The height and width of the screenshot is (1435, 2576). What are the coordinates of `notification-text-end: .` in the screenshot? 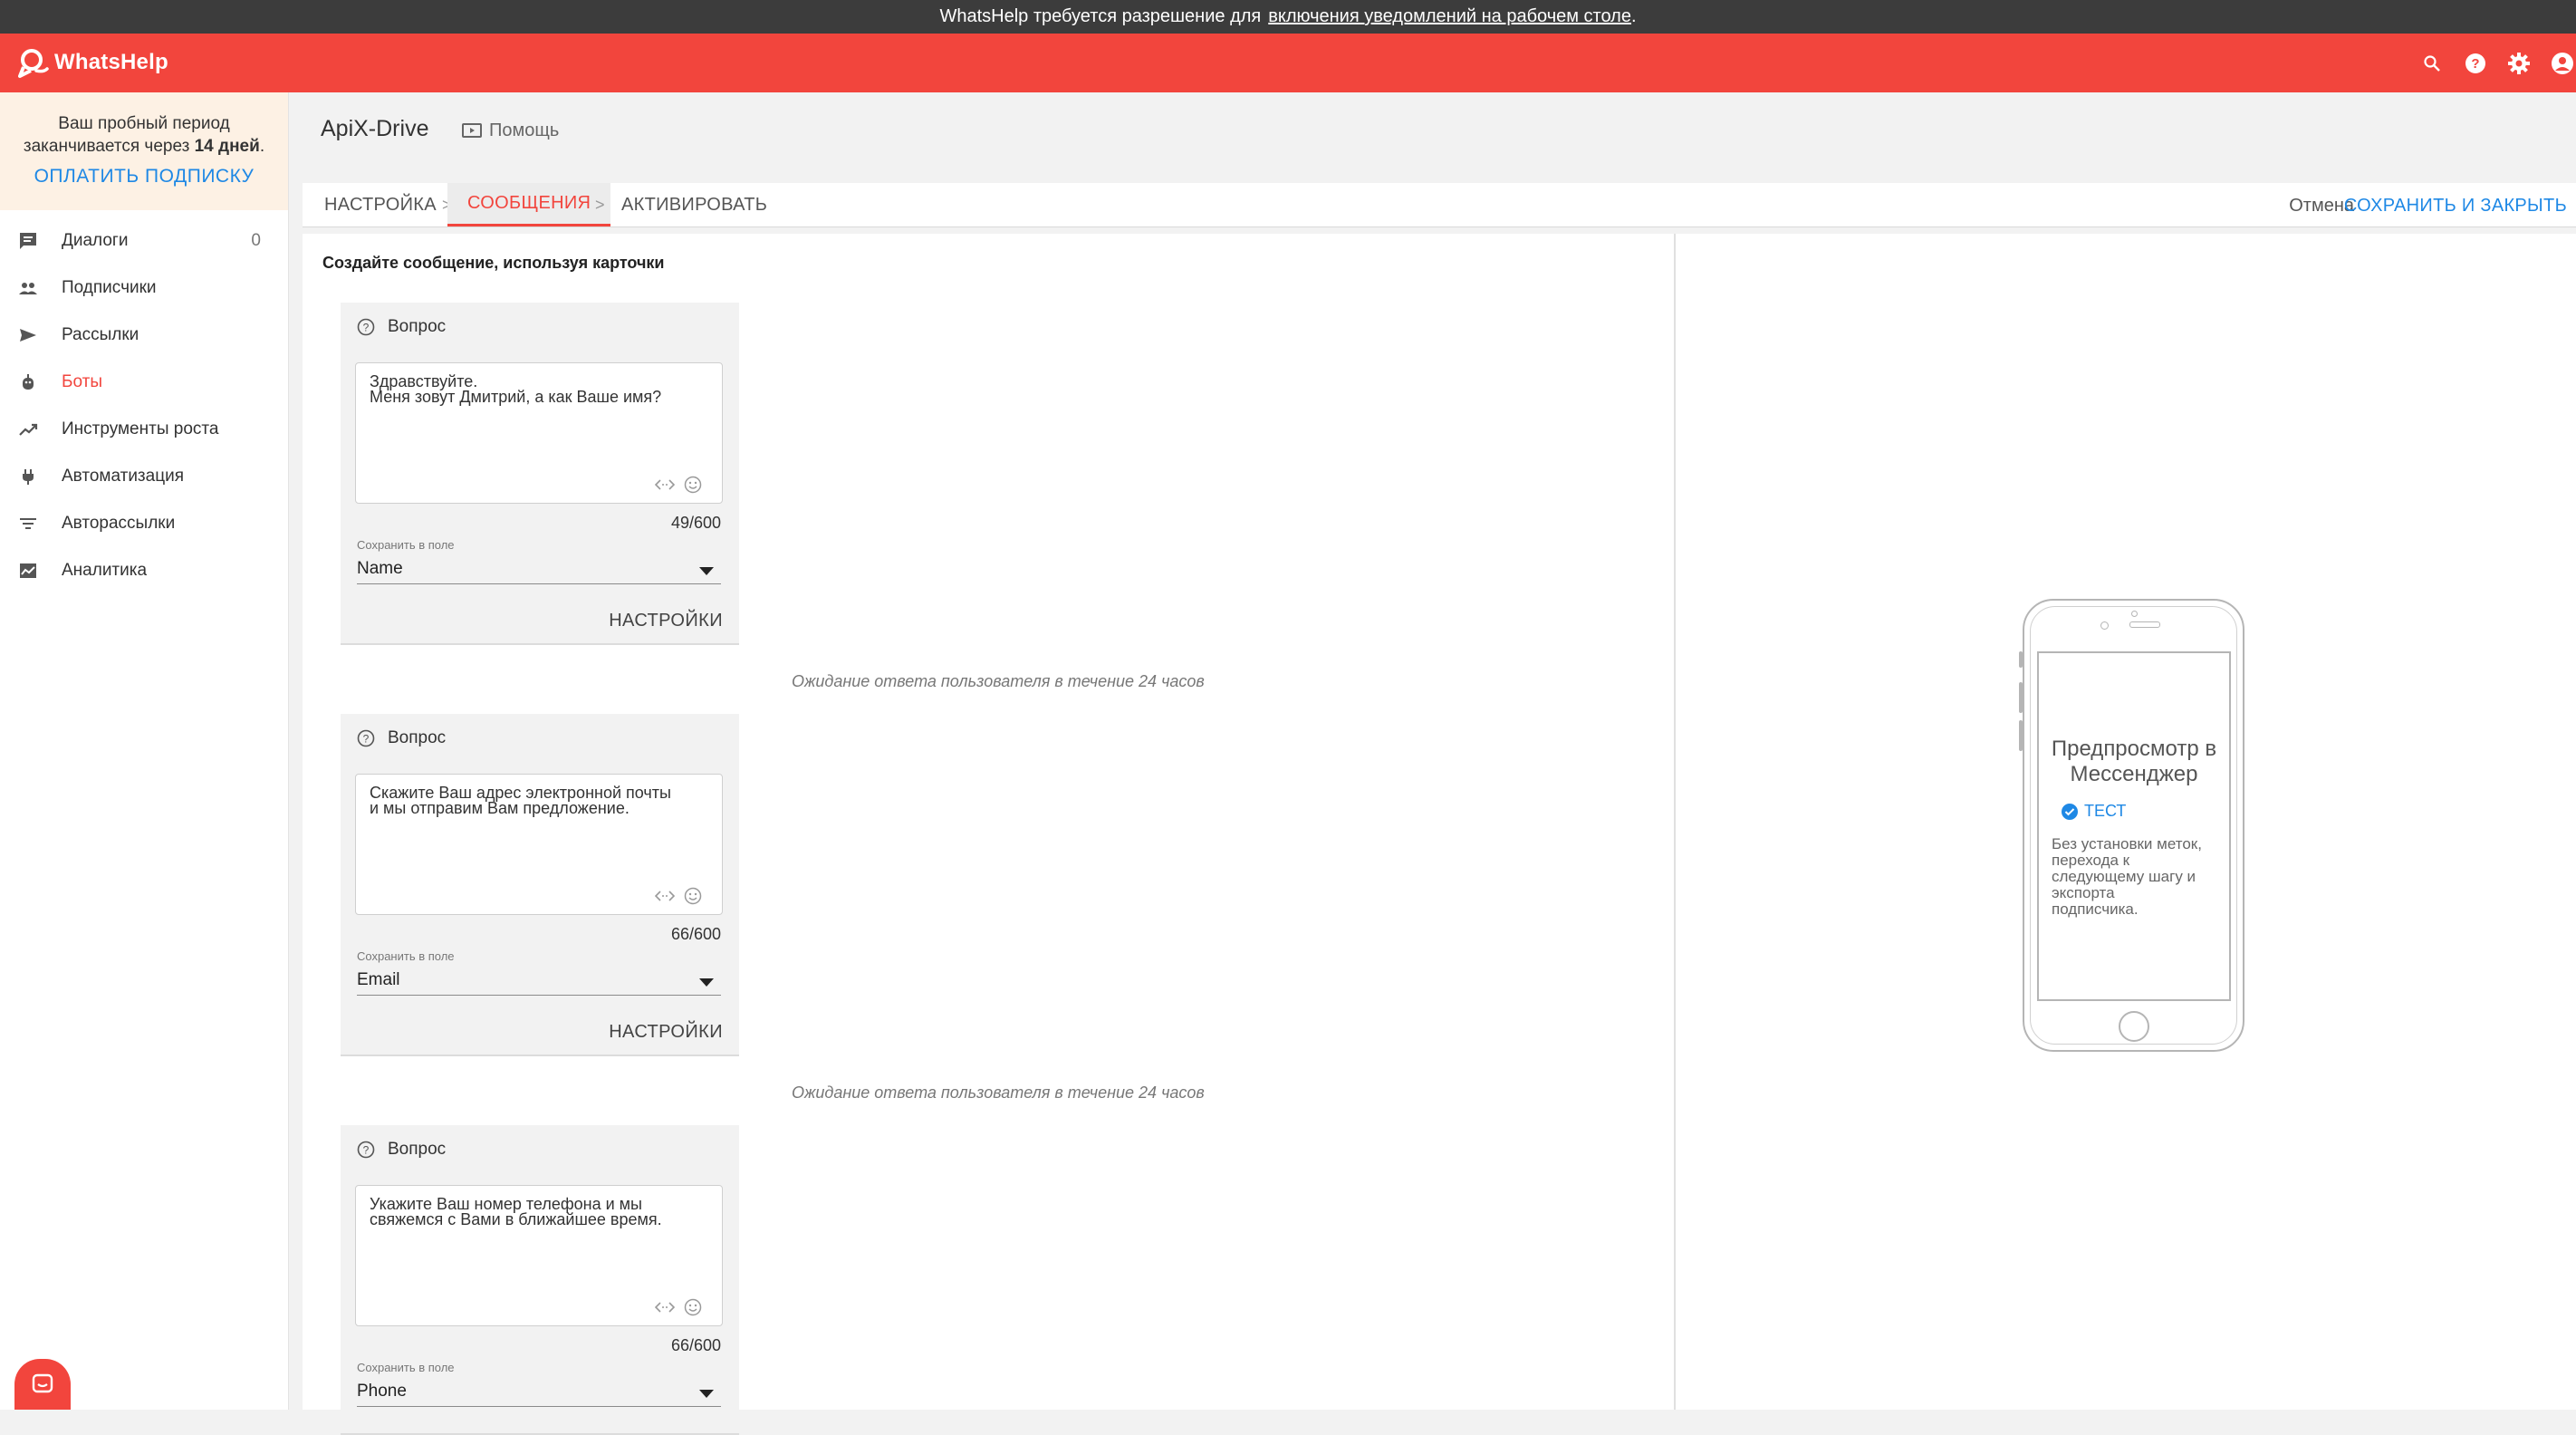 It's located at (1633, 16).